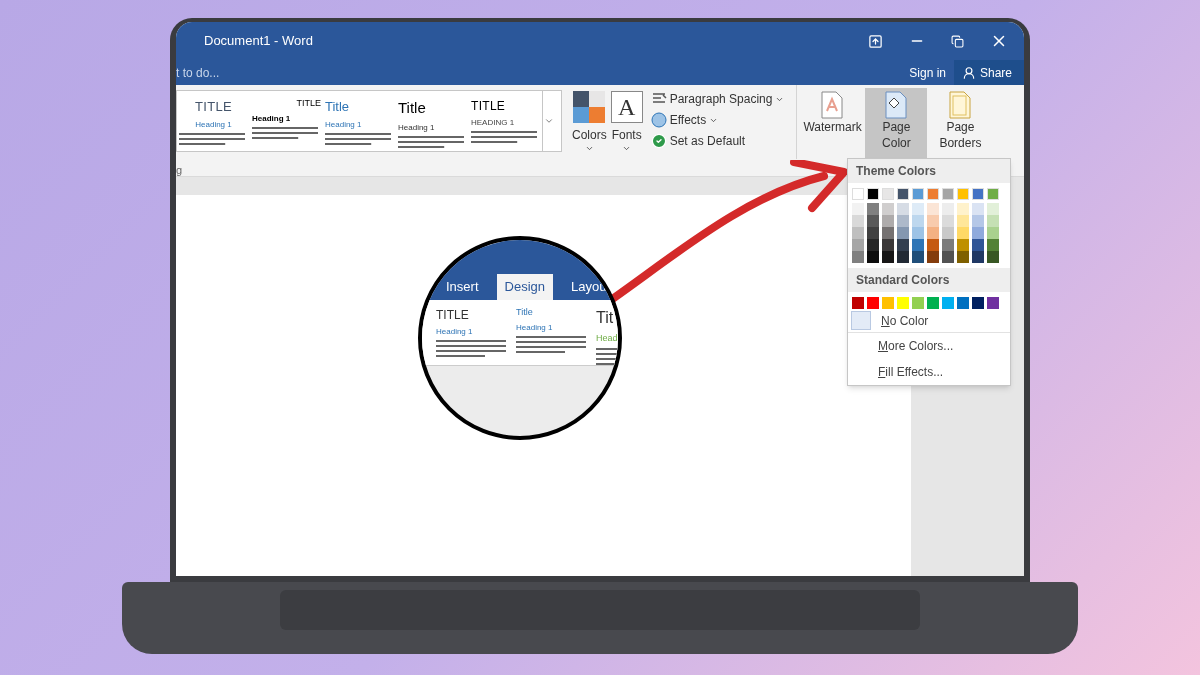  I want to click on share-button: Share, so click(989, 72).